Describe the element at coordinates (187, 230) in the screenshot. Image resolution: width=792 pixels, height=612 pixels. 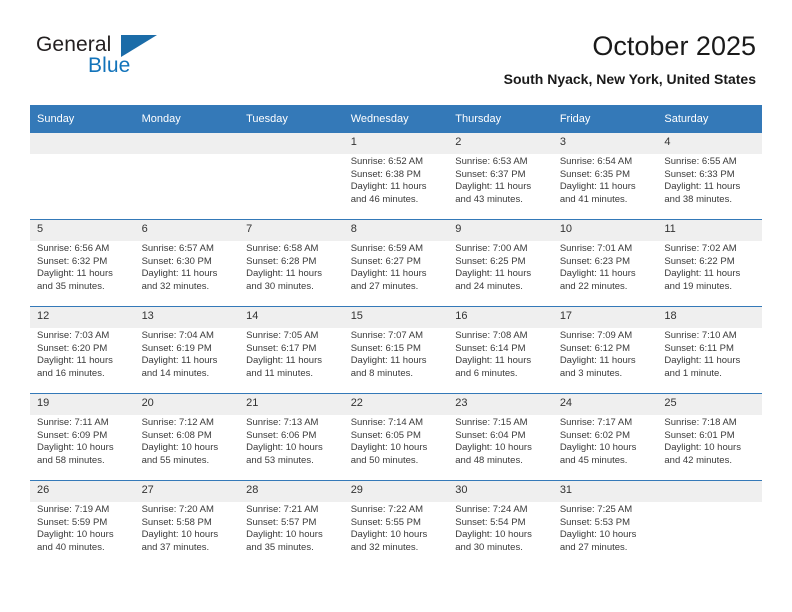
I see `day-number: 6` at that location.